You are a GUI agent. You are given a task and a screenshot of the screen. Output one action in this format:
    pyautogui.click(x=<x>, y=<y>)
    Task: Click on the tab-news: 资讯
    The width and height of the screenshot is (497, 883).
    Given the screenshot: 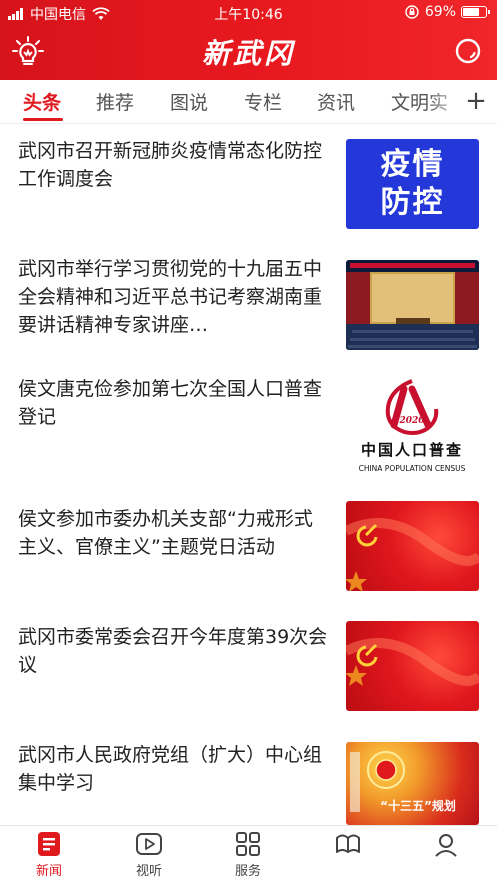 What is the action you would take?
    pyautogui.click(x=336, y=101)
    